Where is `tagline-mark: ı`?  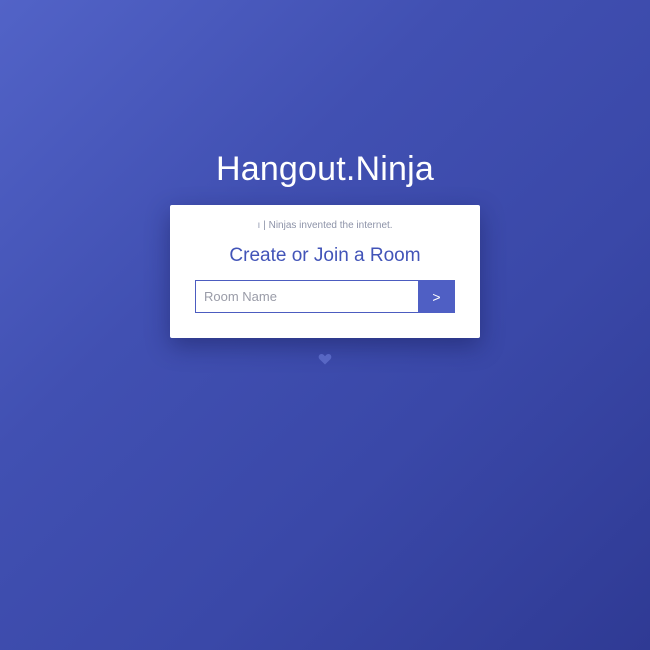
tagline-mark: ı is located at coordinates (259, 225).